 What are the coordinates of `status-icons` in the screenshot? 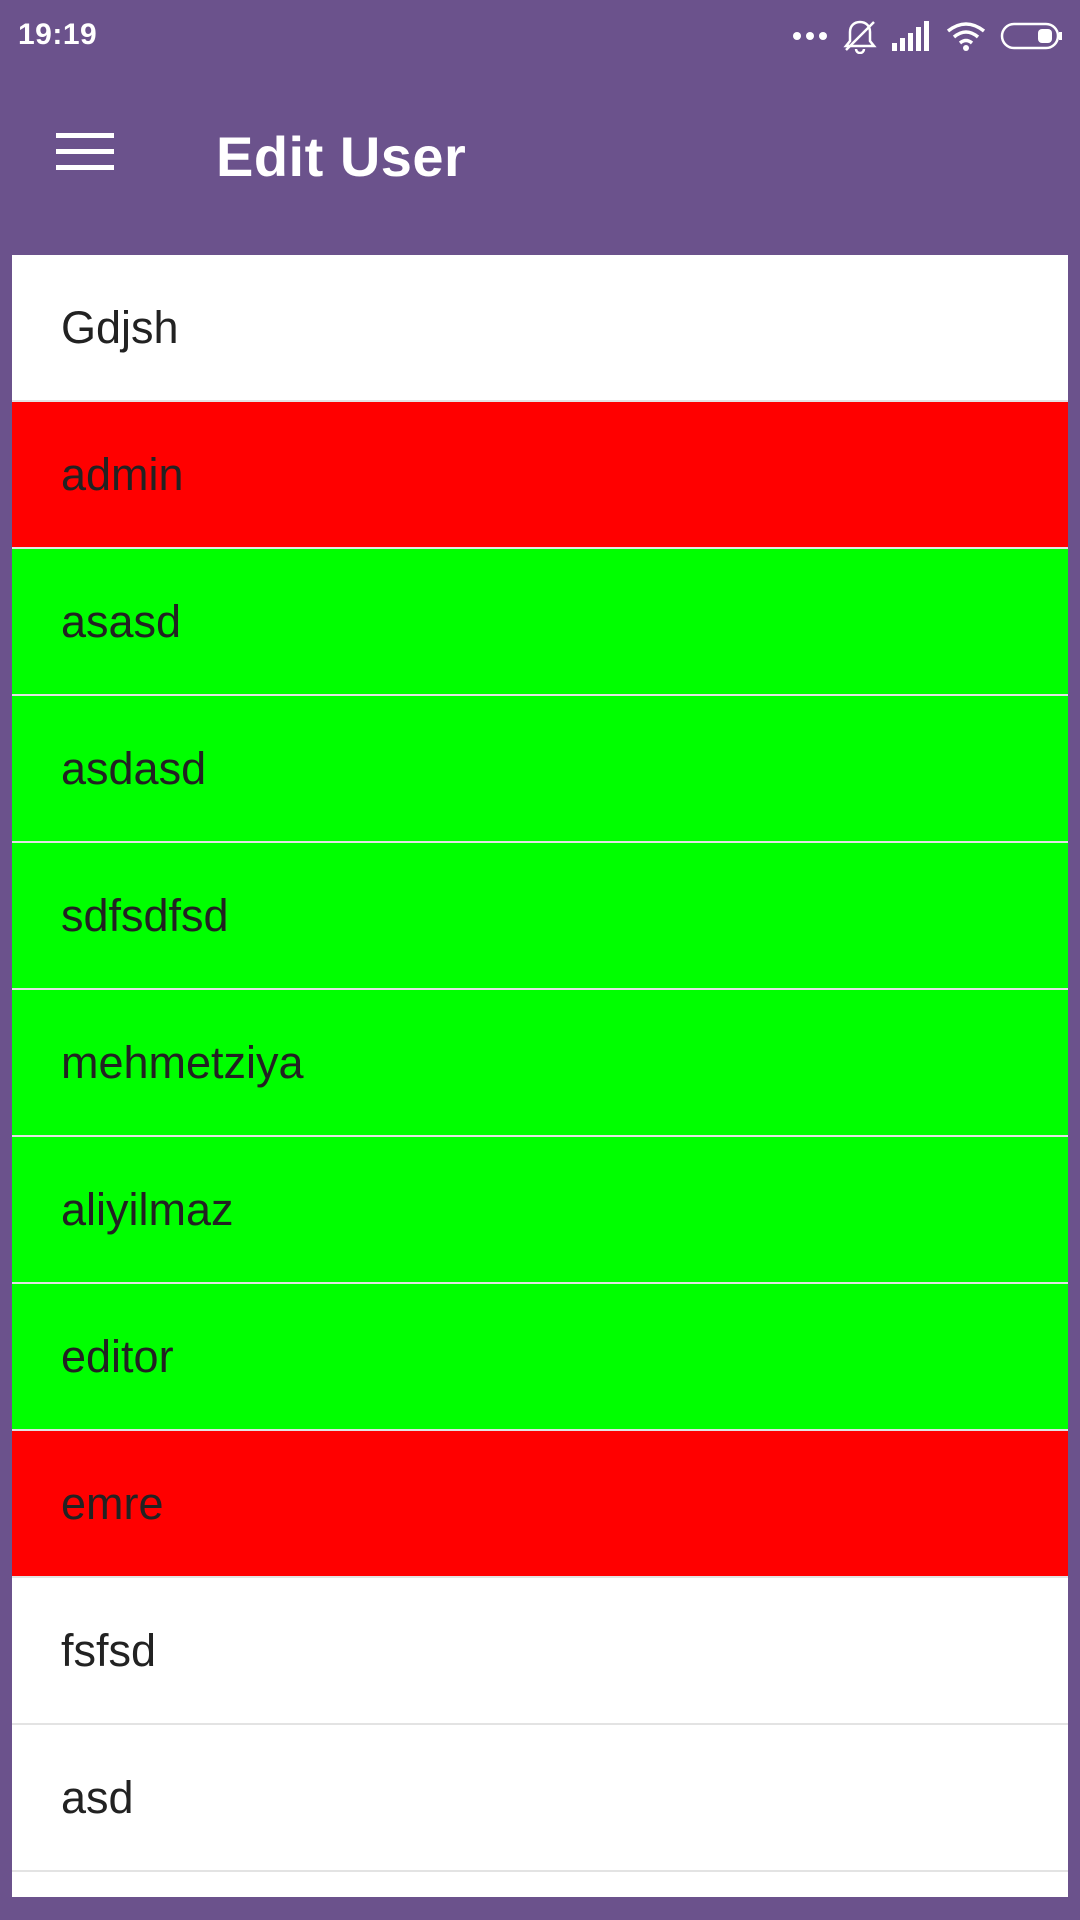 It's located at (928, 36).